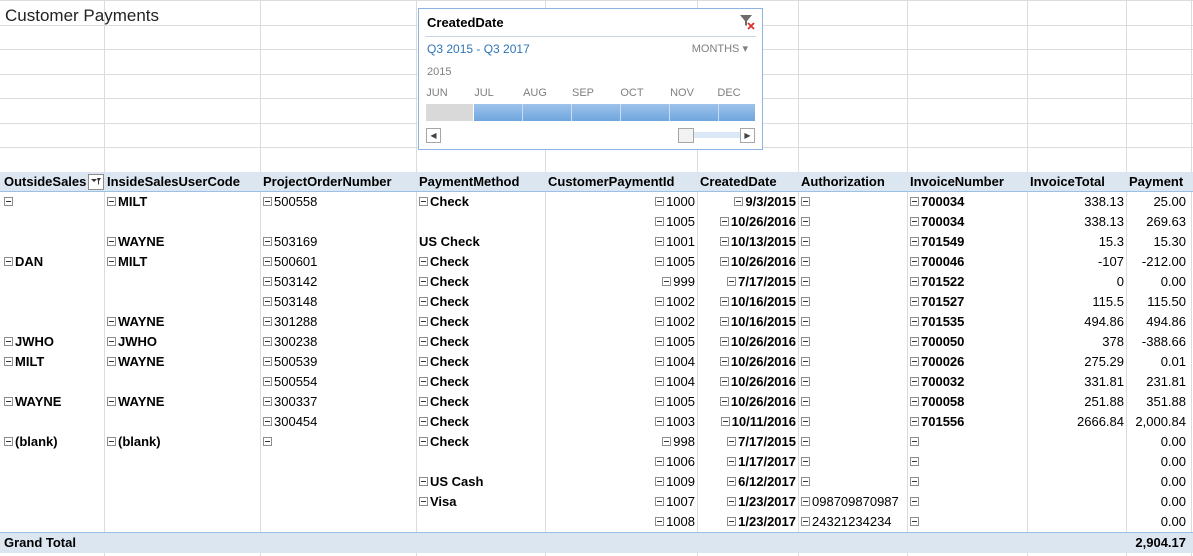  I want to click on outside-cell: DAN, so click(23, 262).